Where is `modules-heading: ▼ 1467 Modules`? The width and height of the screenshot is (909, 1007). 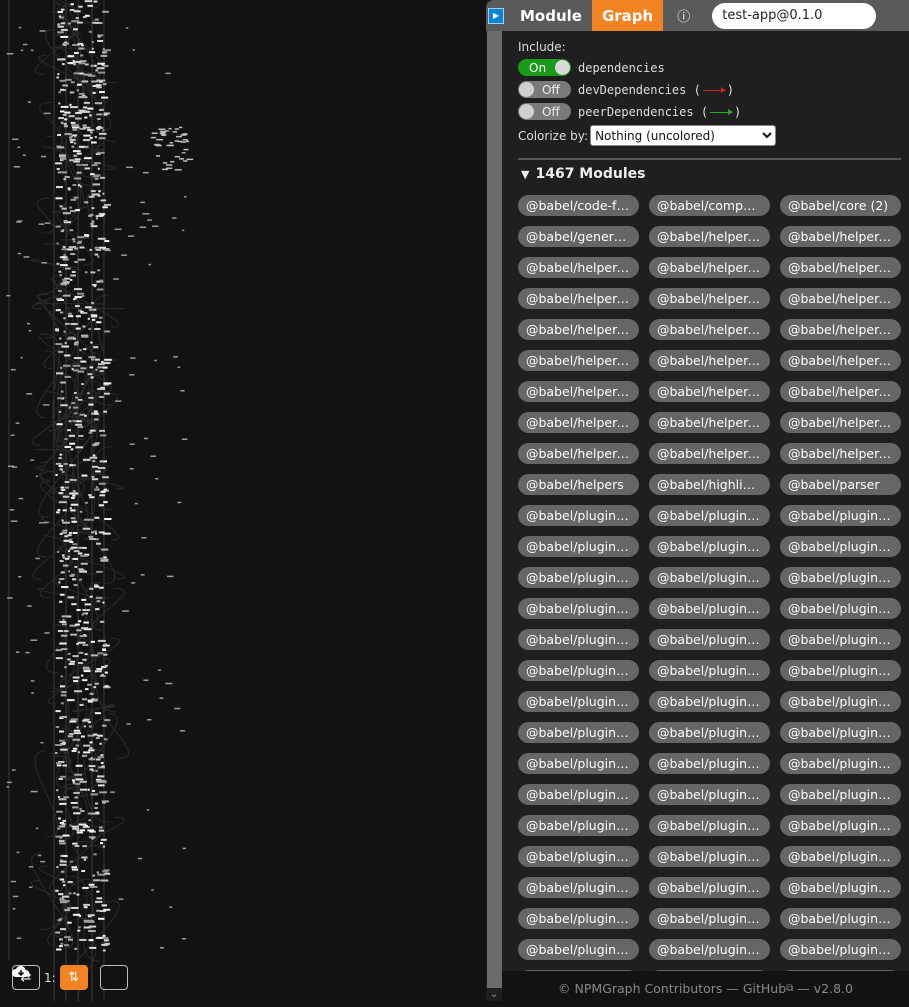 modules-heading: ▼ 1467 Modules is located at coordinates (583, 174).